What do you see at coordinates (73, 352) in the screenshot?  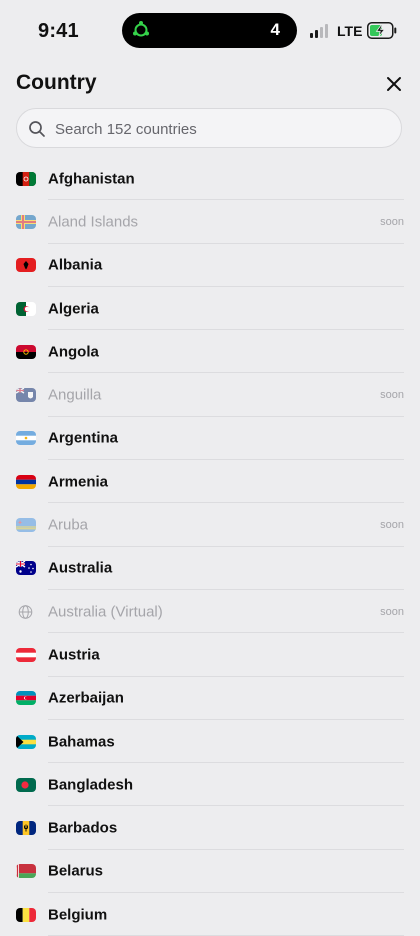 I see `country-name: Angola` at bounding box center [73, 352].